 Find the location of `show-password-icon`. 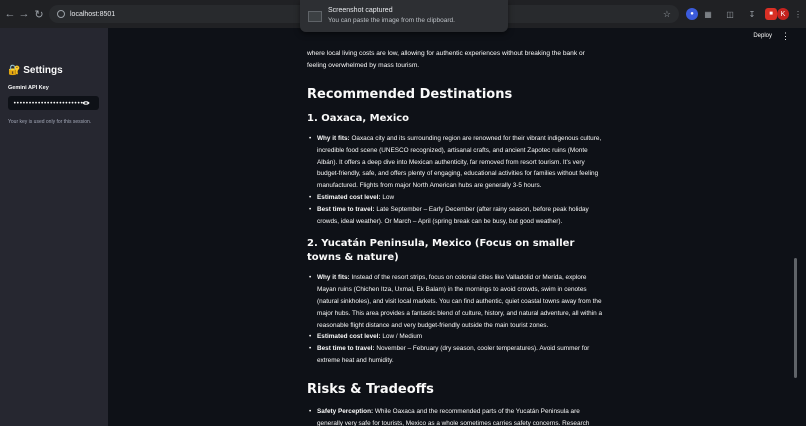

show-password-icon is located at coordinates (86, 103).